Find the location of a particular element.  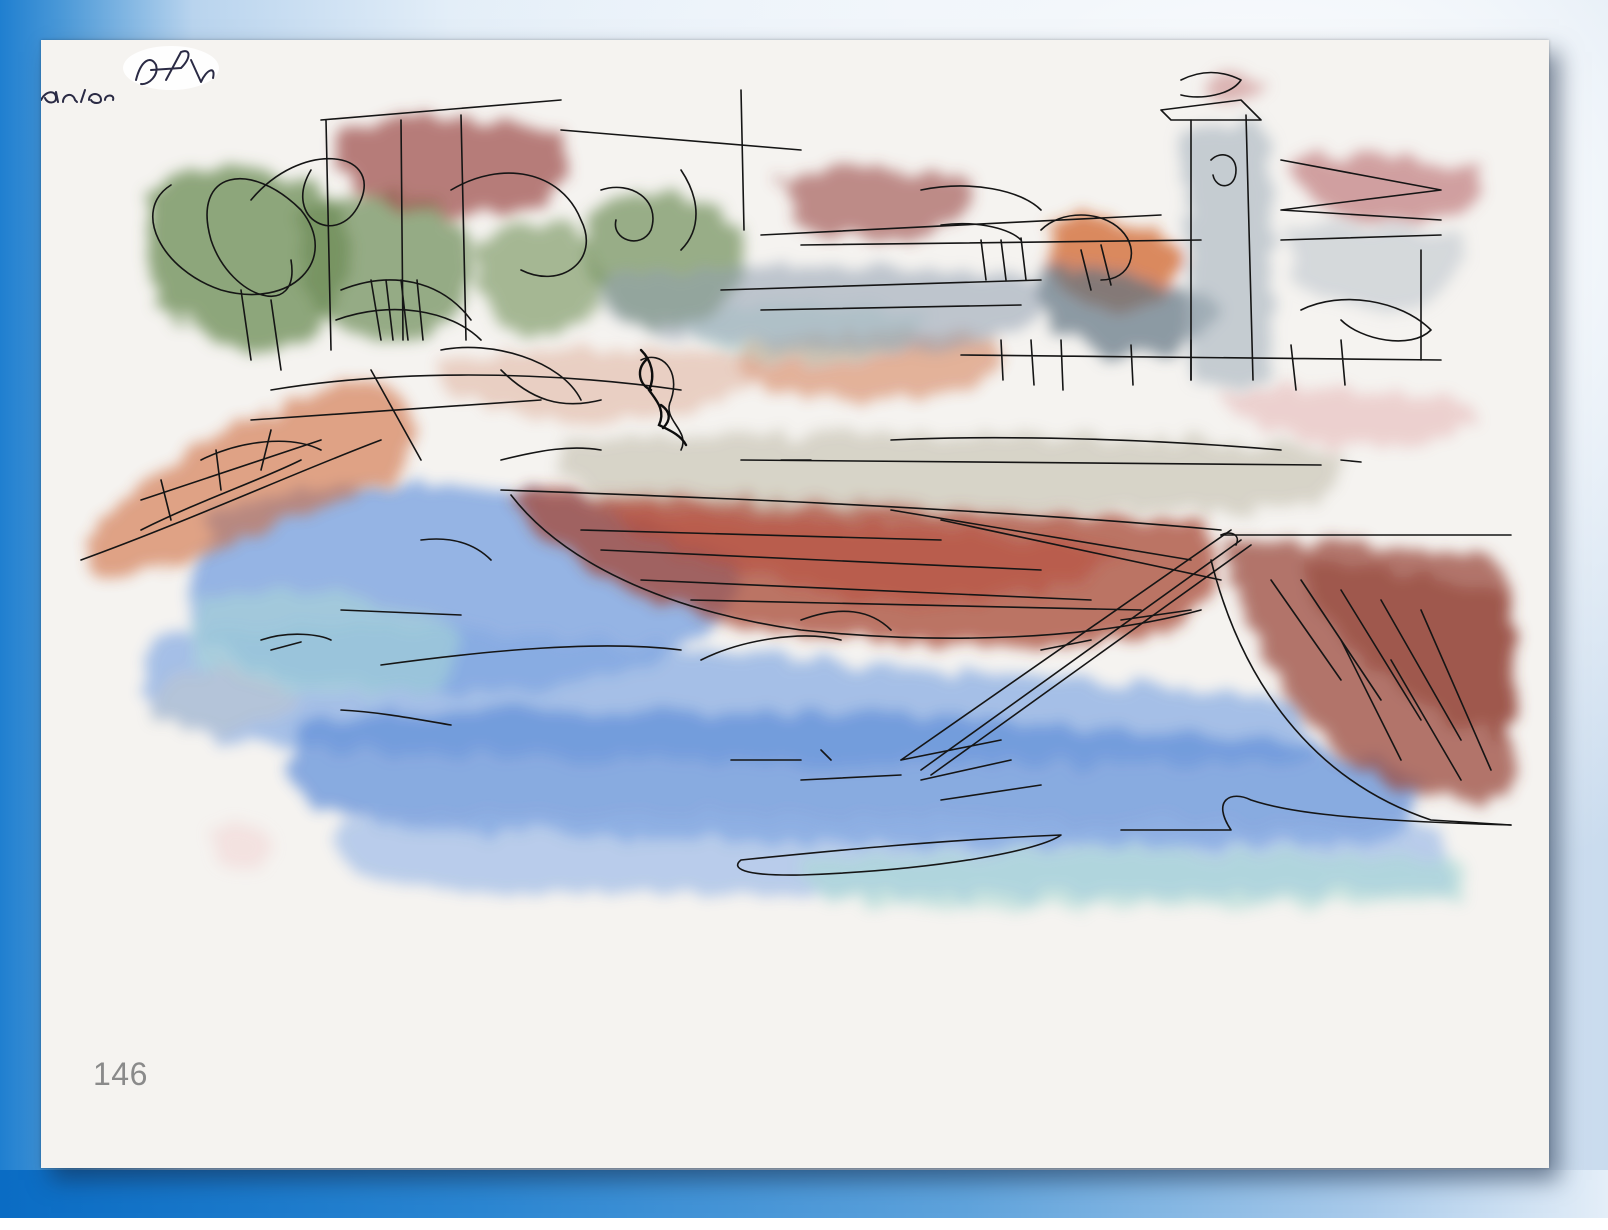

bottom-gradient-band is located at coordinates (804, 1200).